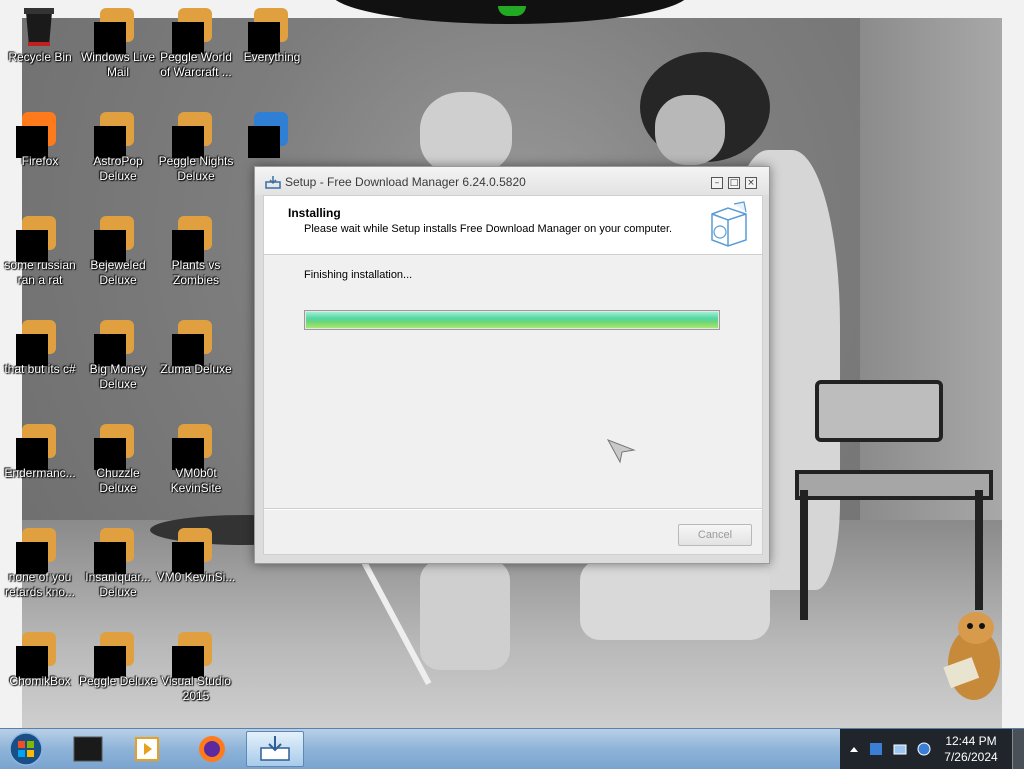 Image resolution: width=1024 pixels, height=770 pixels. What do you see at coordinates (36, 343) in the screenshot?
I see `file-icon` at bounding box center [36, 343].